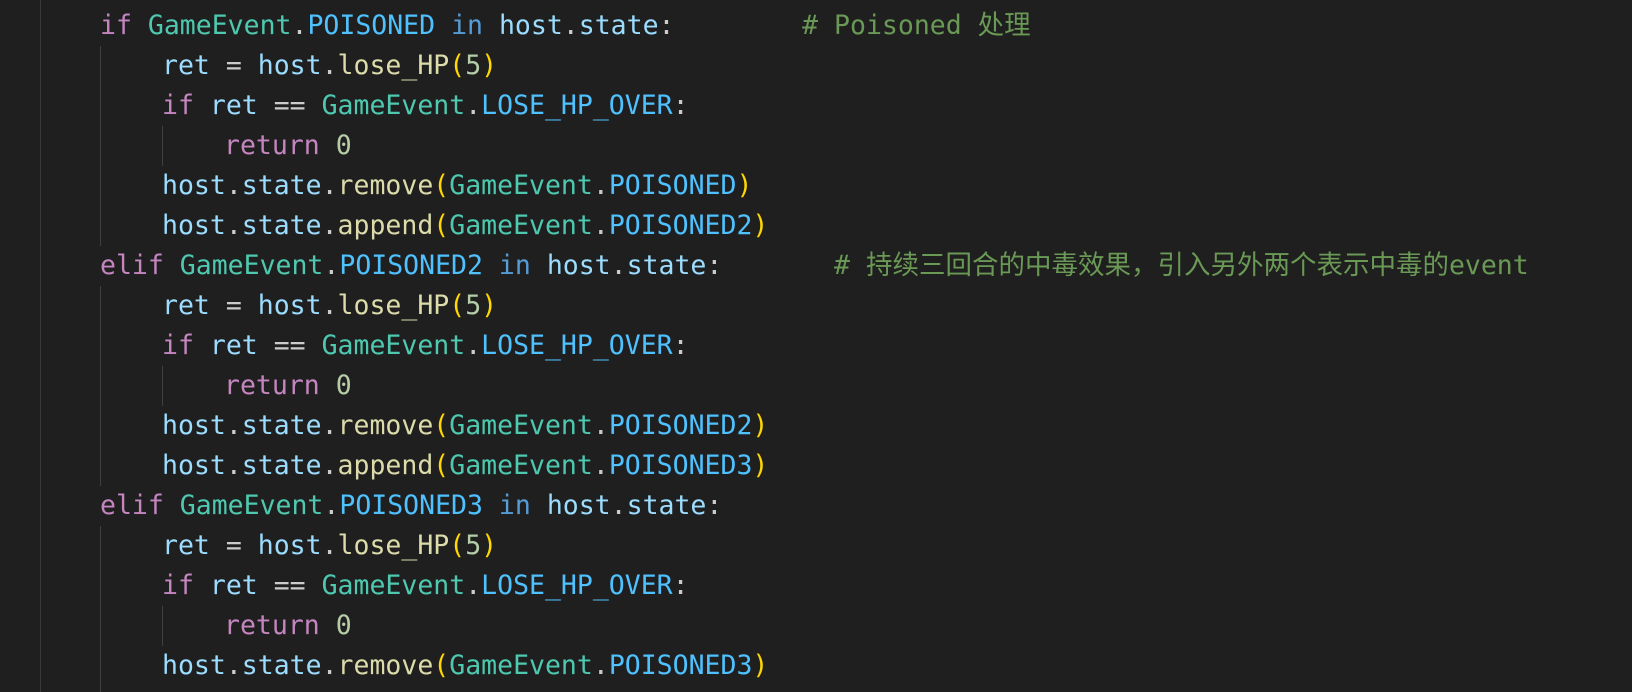  I want to click on code-line: host.state.remove(GameEvent.POISONED), so click(457, 186).